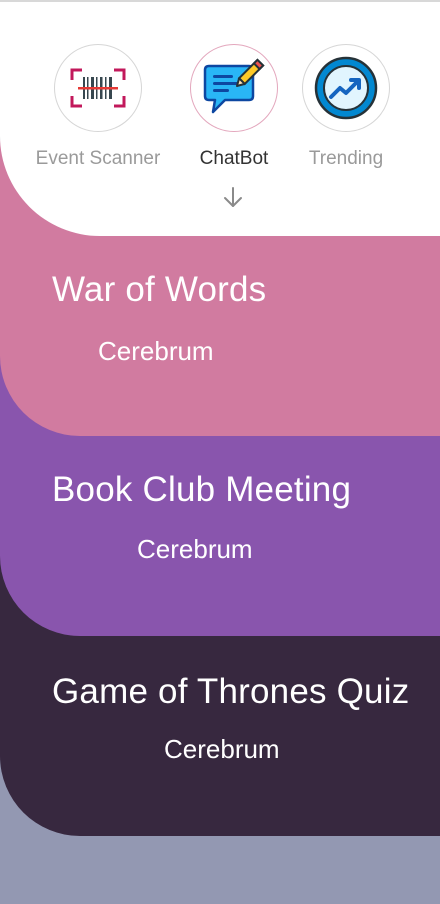 The image size is (440, 904). I want to click on chatbot-button: ChatBot, so click(234, 106).